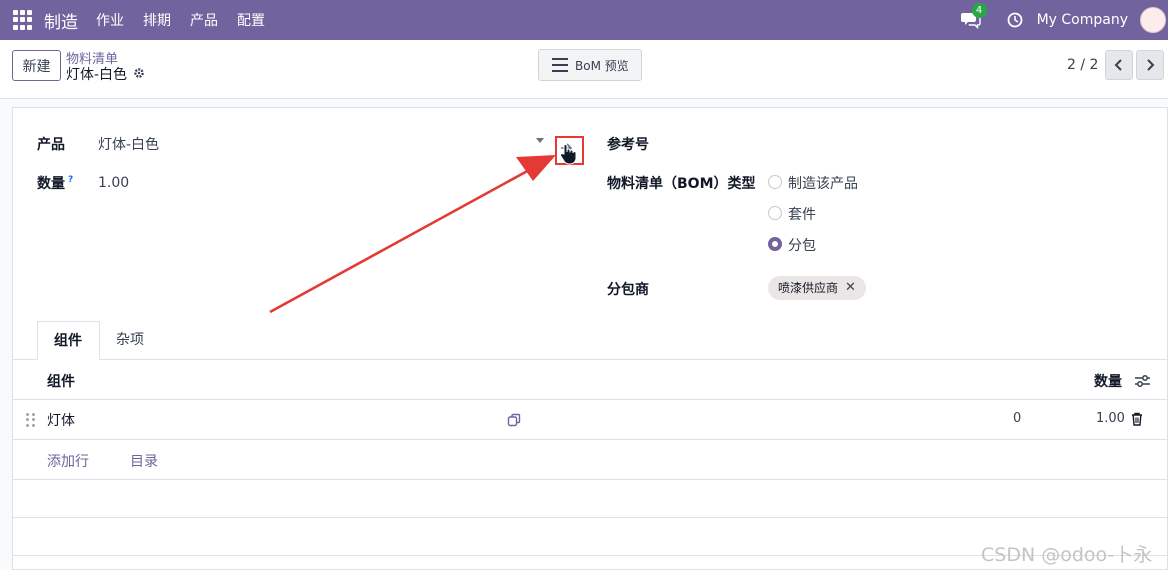  Describe the element at coordinates (55, 183) in the screenshot. I see `quantity-label: 数量?` at that location.